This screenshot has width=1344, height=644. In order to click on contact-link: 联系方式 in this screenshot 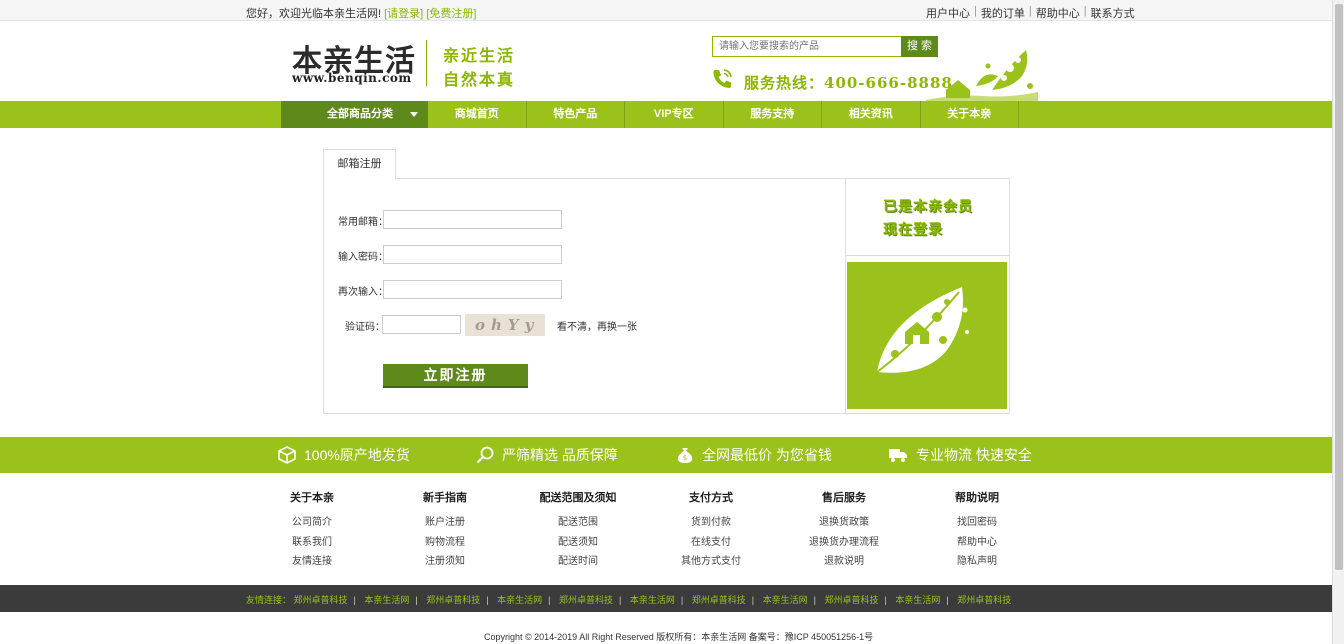, I will do `click(1113, 13)`.